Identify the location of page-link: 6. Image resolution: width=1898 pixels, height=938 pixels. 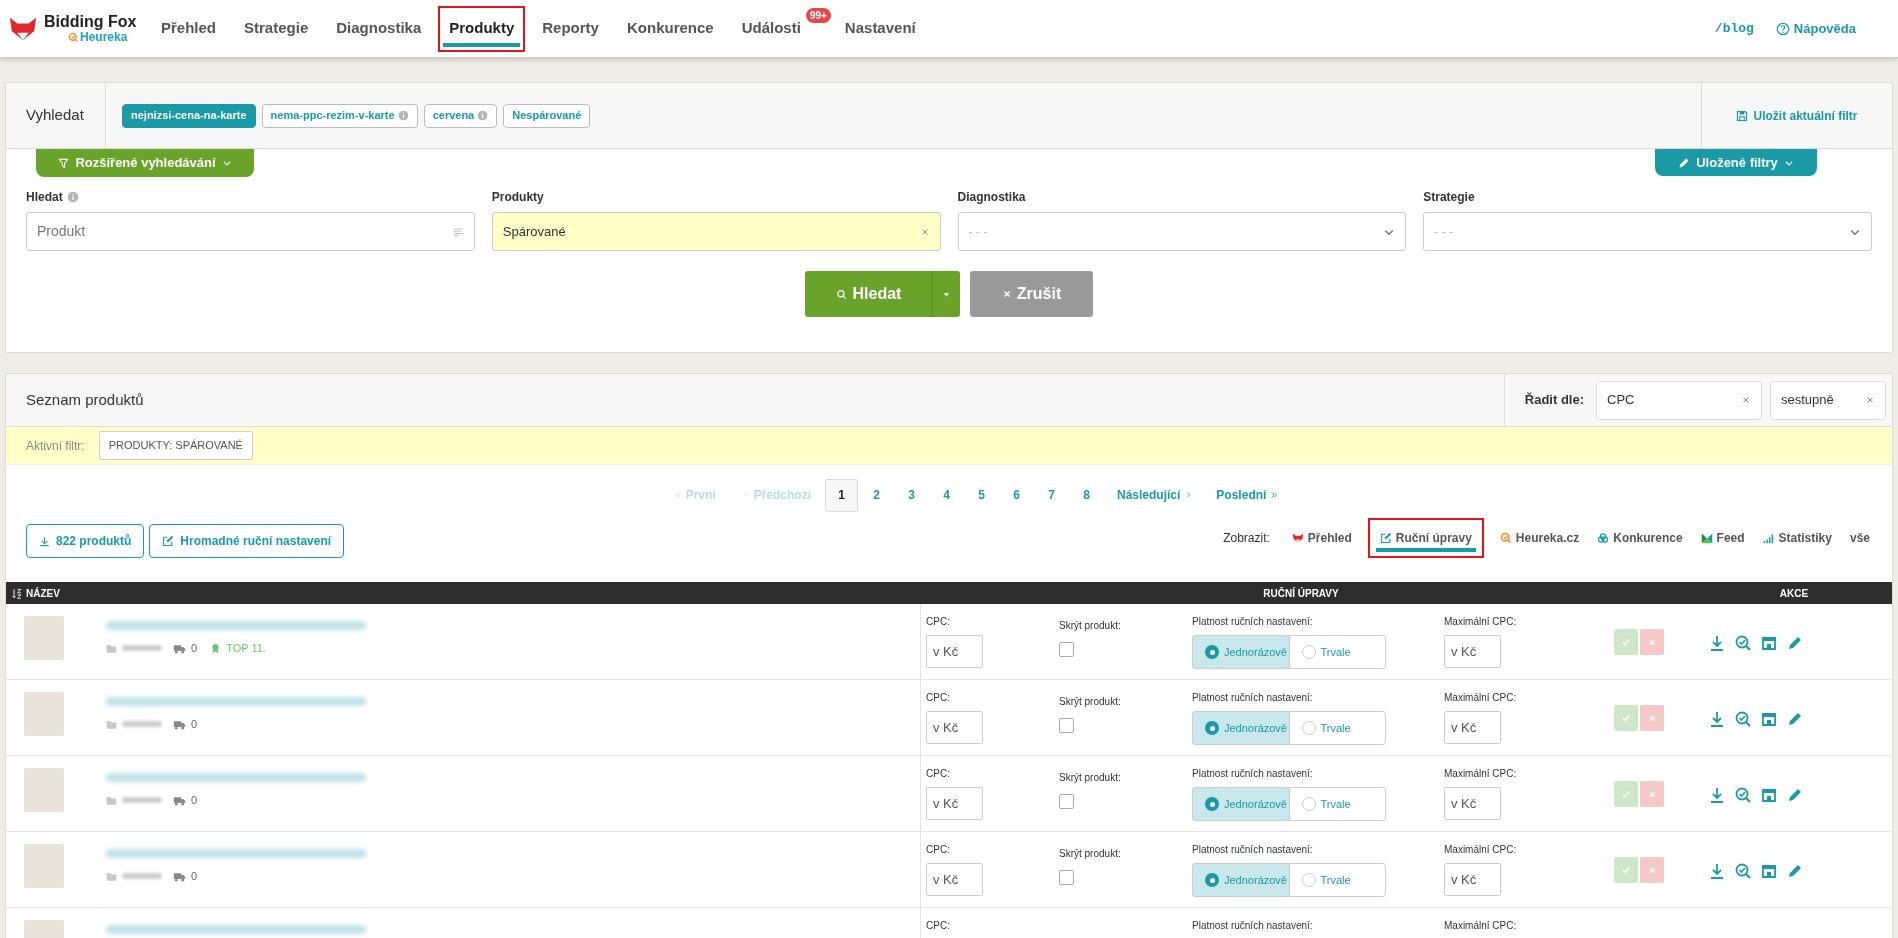
(1016, 495).